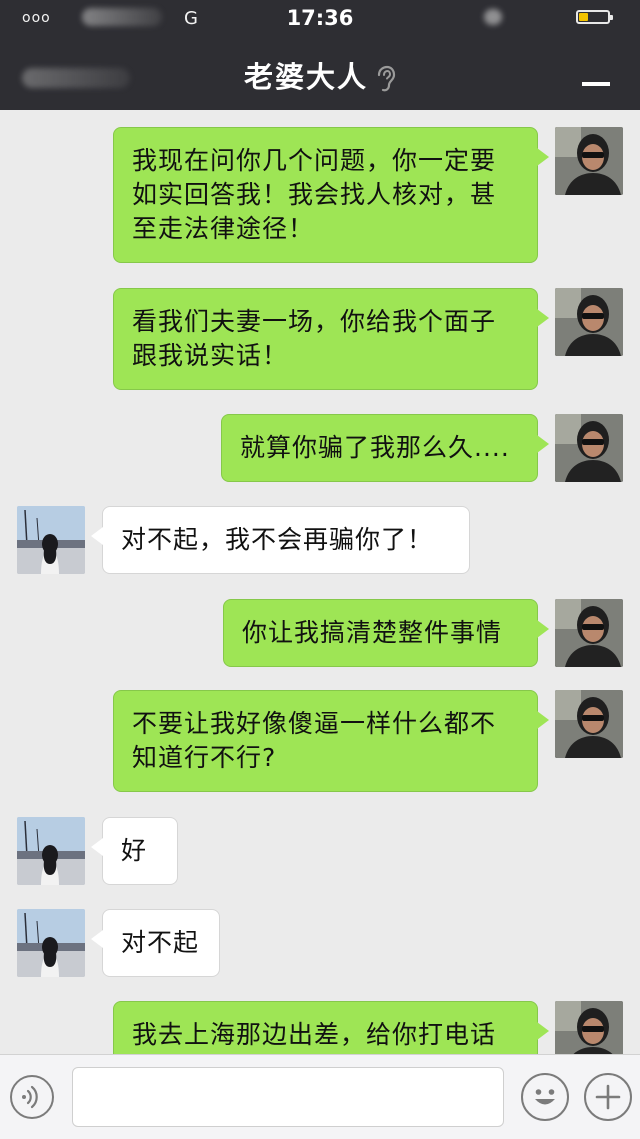  What do you see at coordinates (331, 195) in the screenshot?
I see `message-bubble-mine: 我现在问你几个问题，你一定要如实回答我！我会找人核对，甚至走法律途径！` at bounding box center [331, 195].